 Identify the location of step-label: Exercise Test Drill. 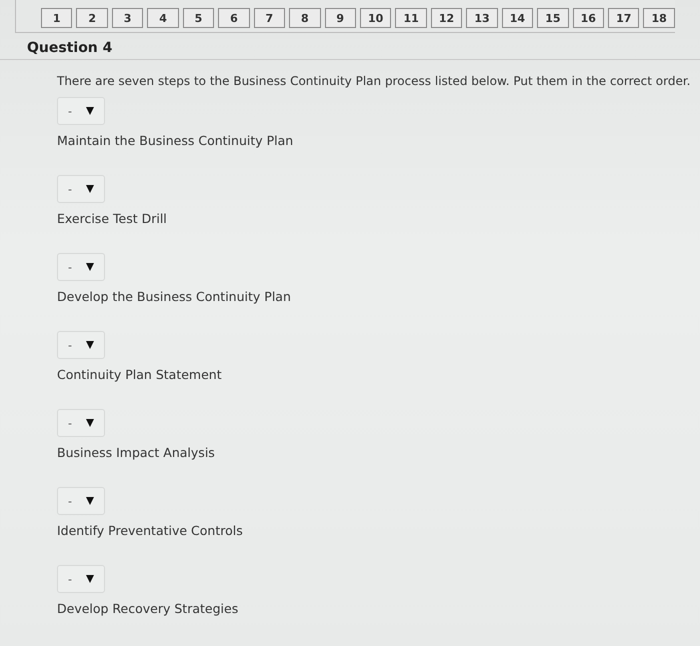
(112, 218).